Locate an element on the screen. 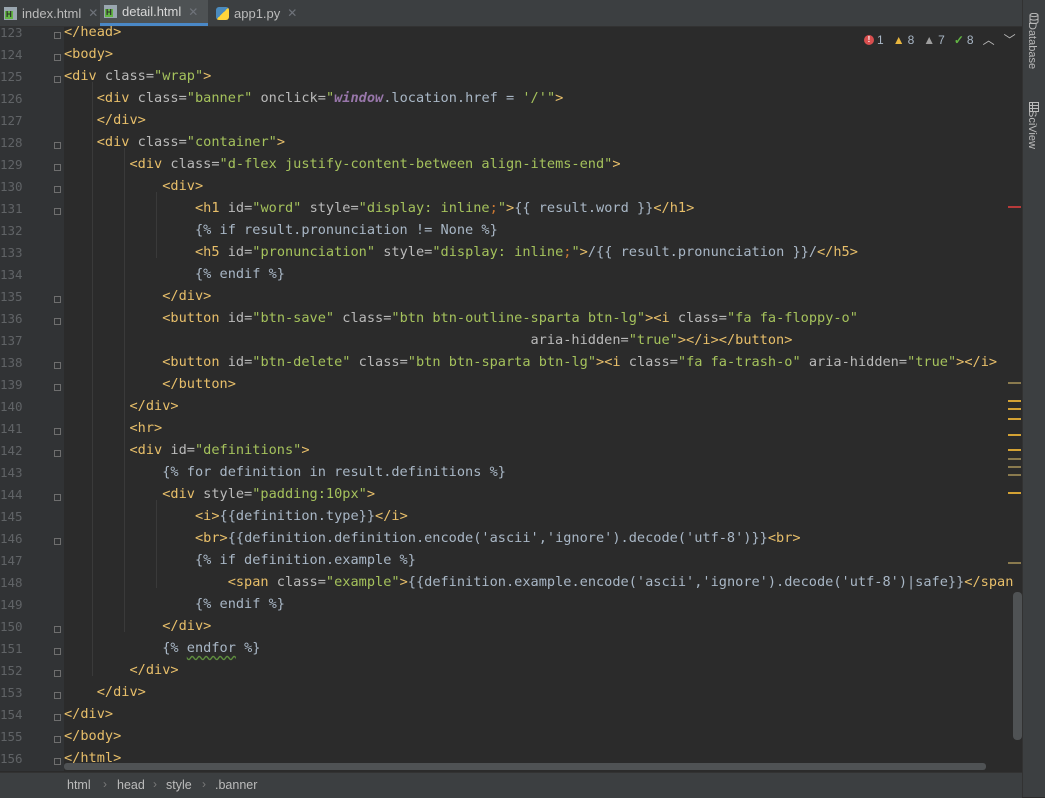 Image resolution: width=1045 pixels, height=798 pixels. code-line: <div> is located at coordinates (133, 186).